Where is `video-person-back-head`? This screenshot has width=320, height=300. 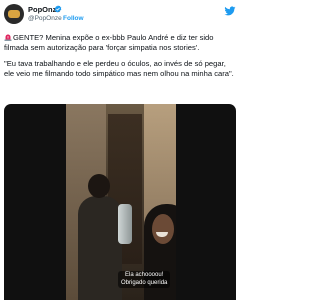
video-person-back-head is located at coordinates (99, 186).